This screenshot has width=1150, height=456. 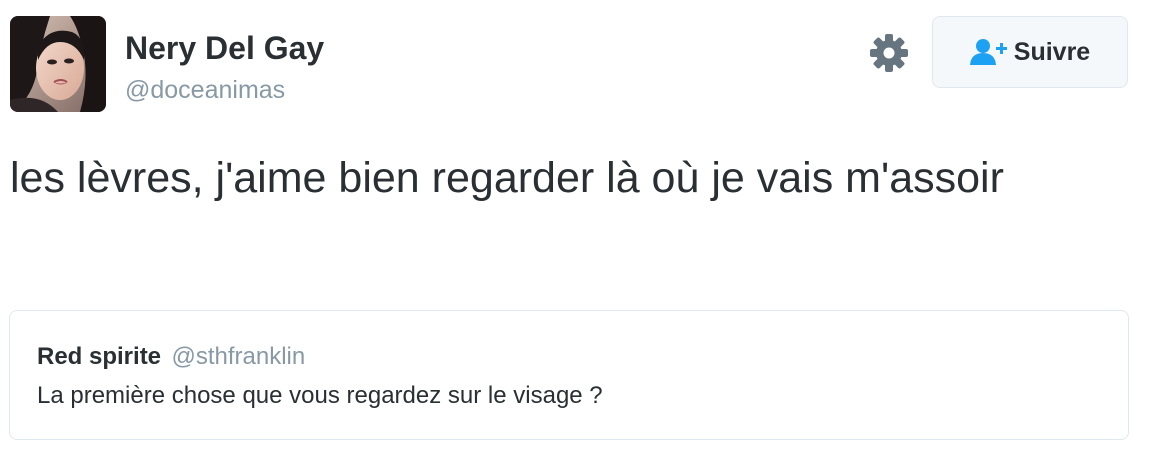 I want to click on avatar, so click(x=58, y=64).